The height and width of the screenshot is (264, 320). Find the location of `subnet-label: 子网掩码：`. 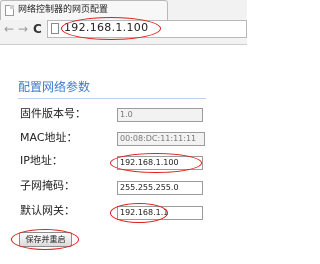

subnet-label: 子网掩码： is located at coordinates (47, 185).